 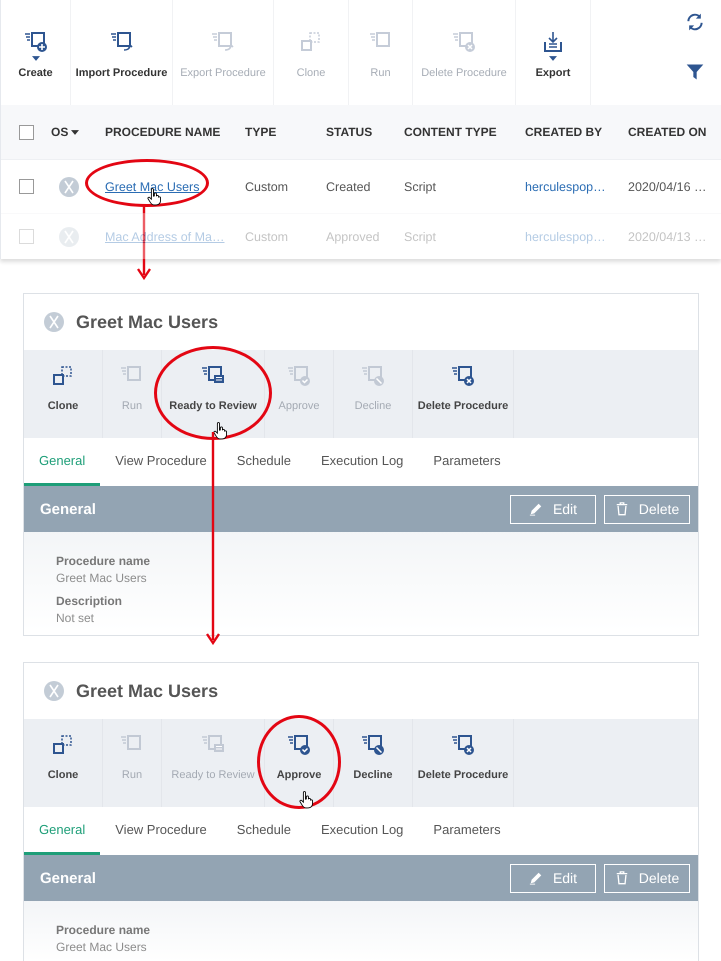 What do you see at coordinates (576, 132) in the screenshot?
I see `column-header: CREATED BY` at bounding box center [576, 132].